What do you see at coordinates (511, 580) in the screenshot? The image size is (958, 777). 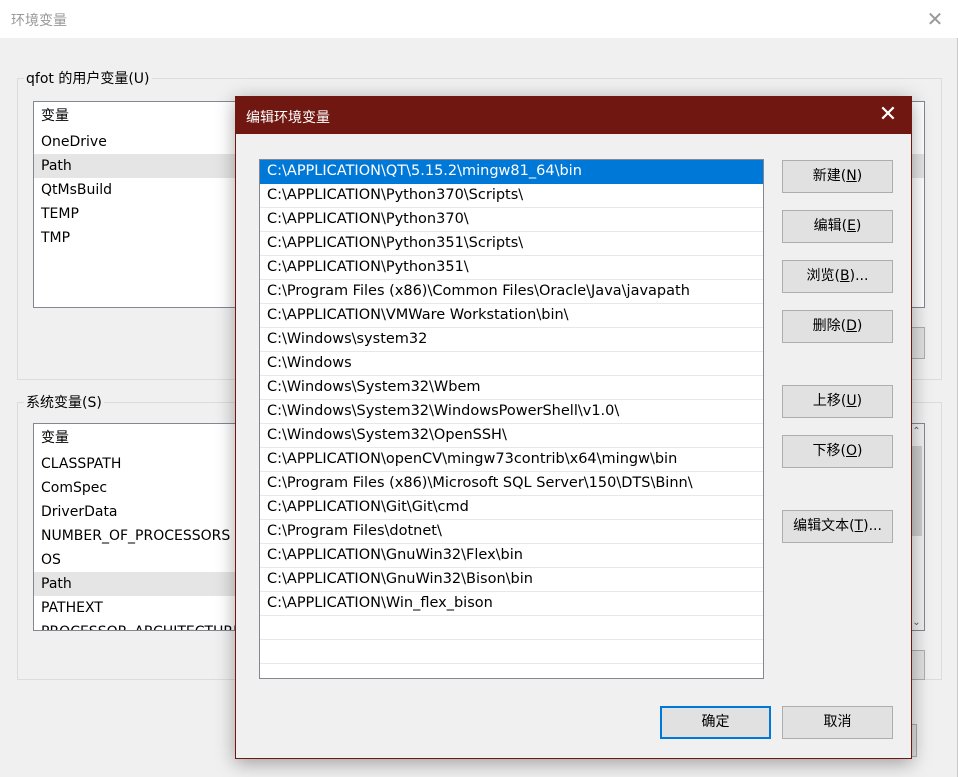 I see `path-entry-row: C:\APPLICATION\GnuWin32\Bison\bin` at bounding box center [511, 580].